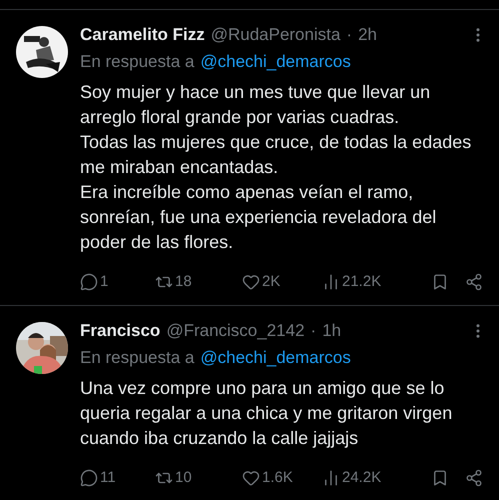 The image size is (499, 500). I want to click on views-button: 21.2K, so click(366, 281).